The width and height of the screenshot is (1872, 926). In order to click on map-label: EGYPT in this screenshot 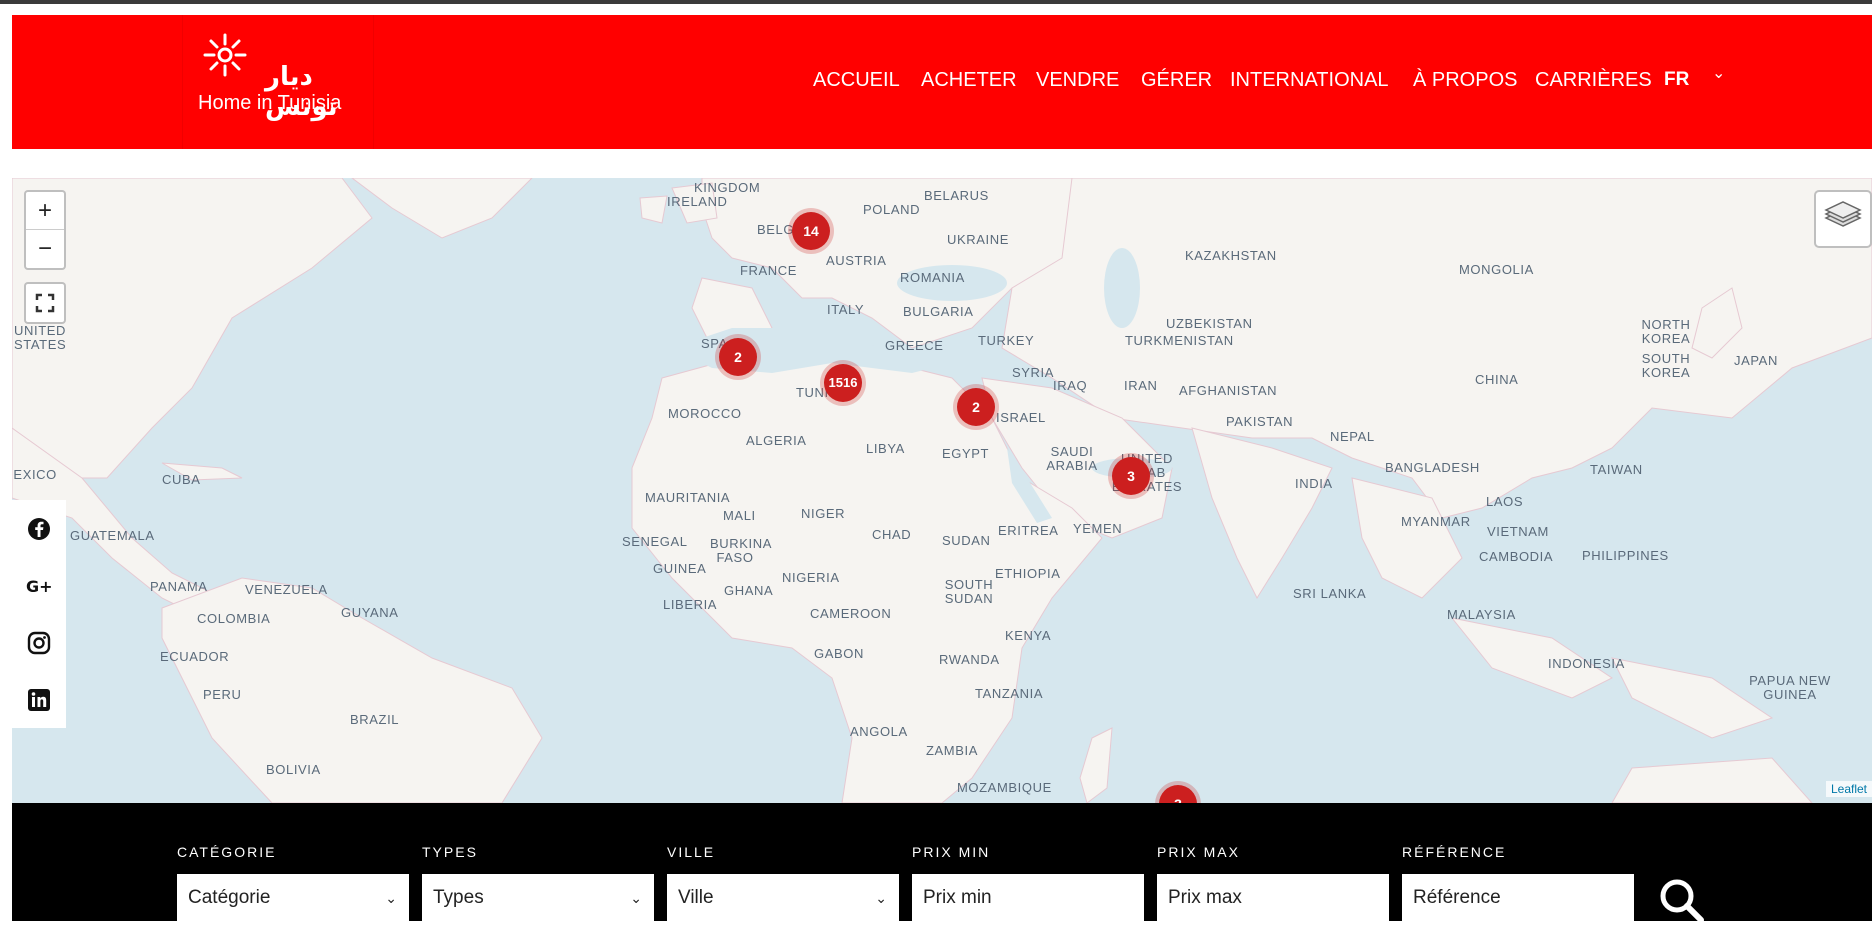, I will do `click(966, 453)`.